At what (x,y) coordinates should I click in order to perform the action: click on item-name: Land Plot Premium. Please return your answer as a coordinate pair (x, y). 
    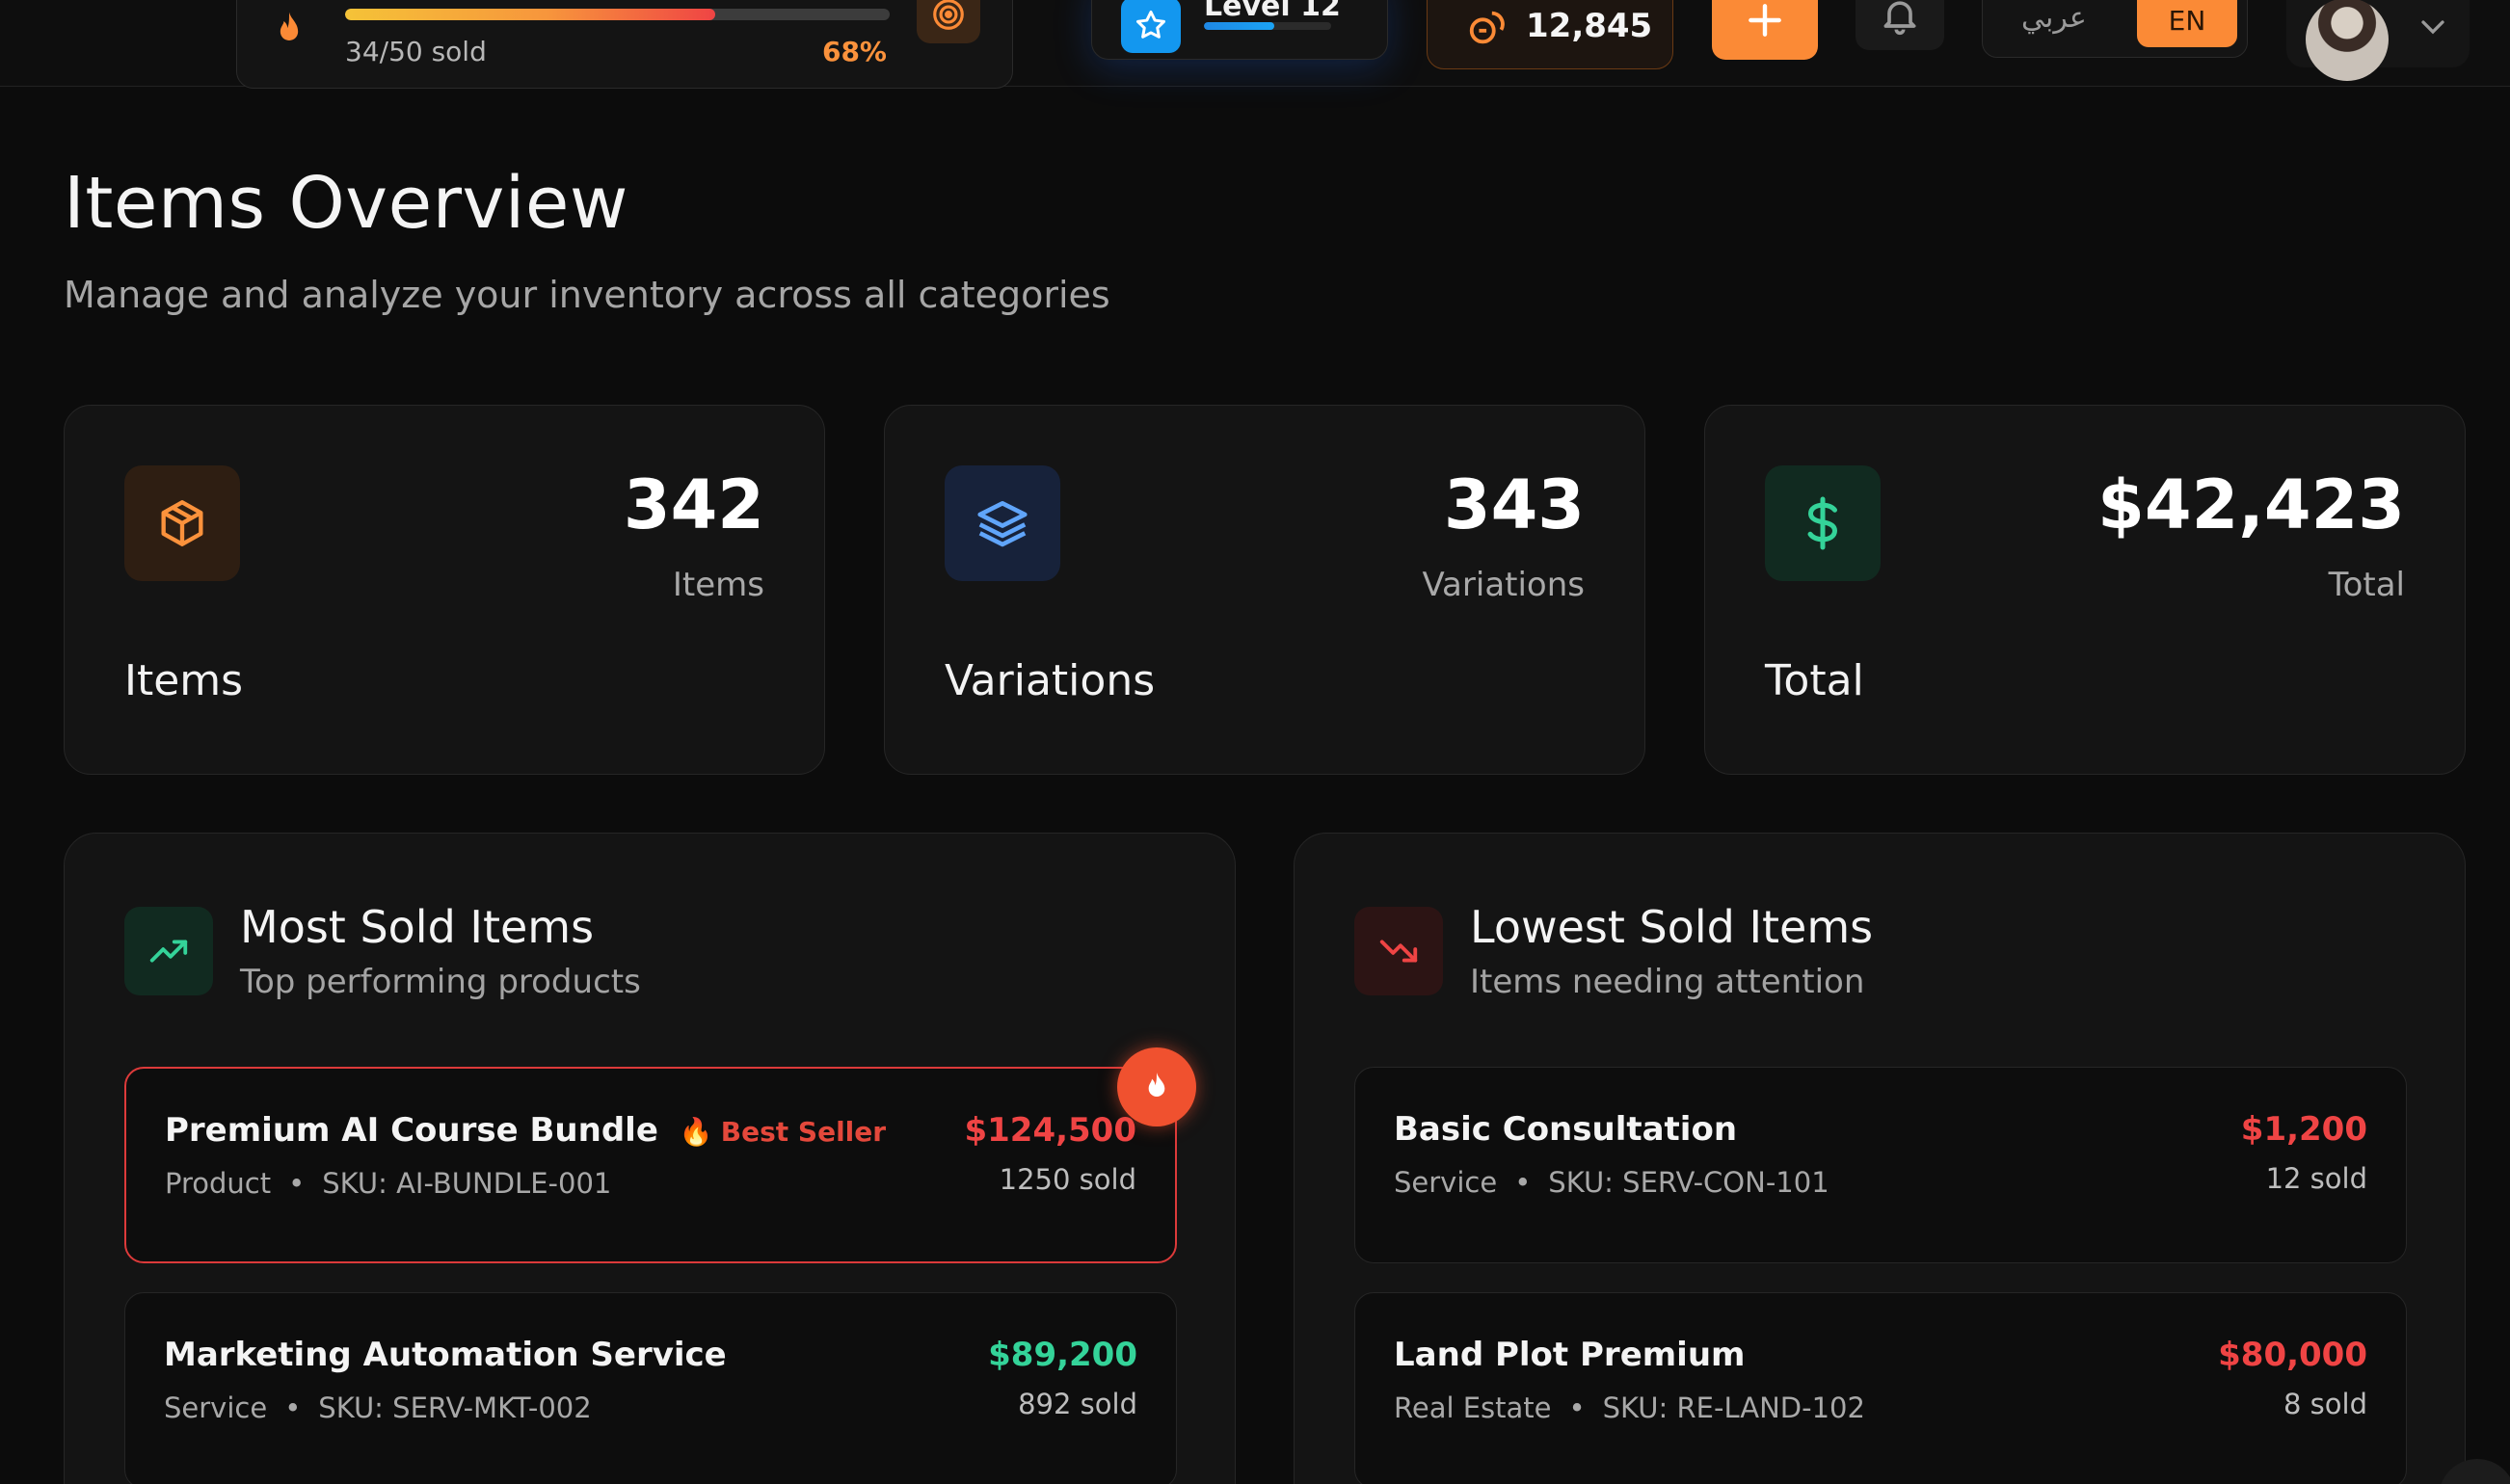
    Looking at the image, I should click on (1570, 1355).